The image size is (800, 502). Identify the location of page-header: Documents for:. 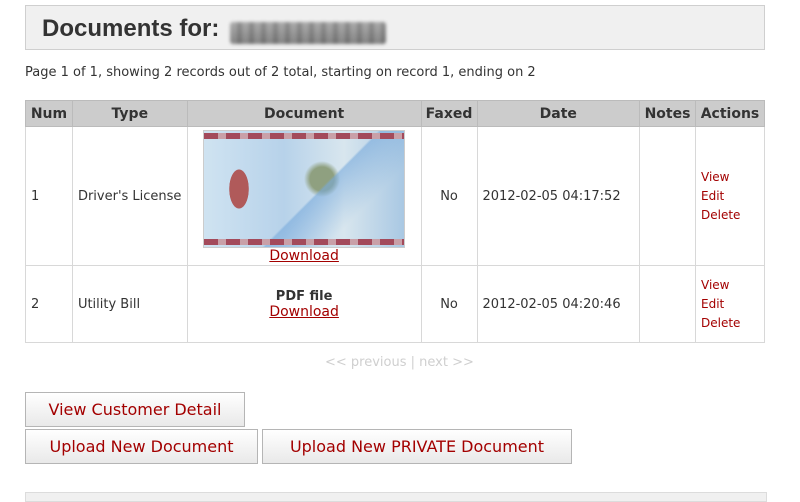
(395, 27).